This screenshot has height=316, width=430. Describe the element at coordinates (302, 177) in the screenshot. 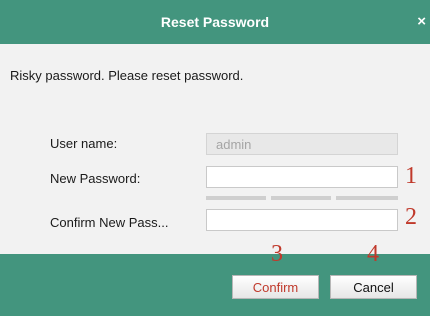

I see `new-password-field` at that location.